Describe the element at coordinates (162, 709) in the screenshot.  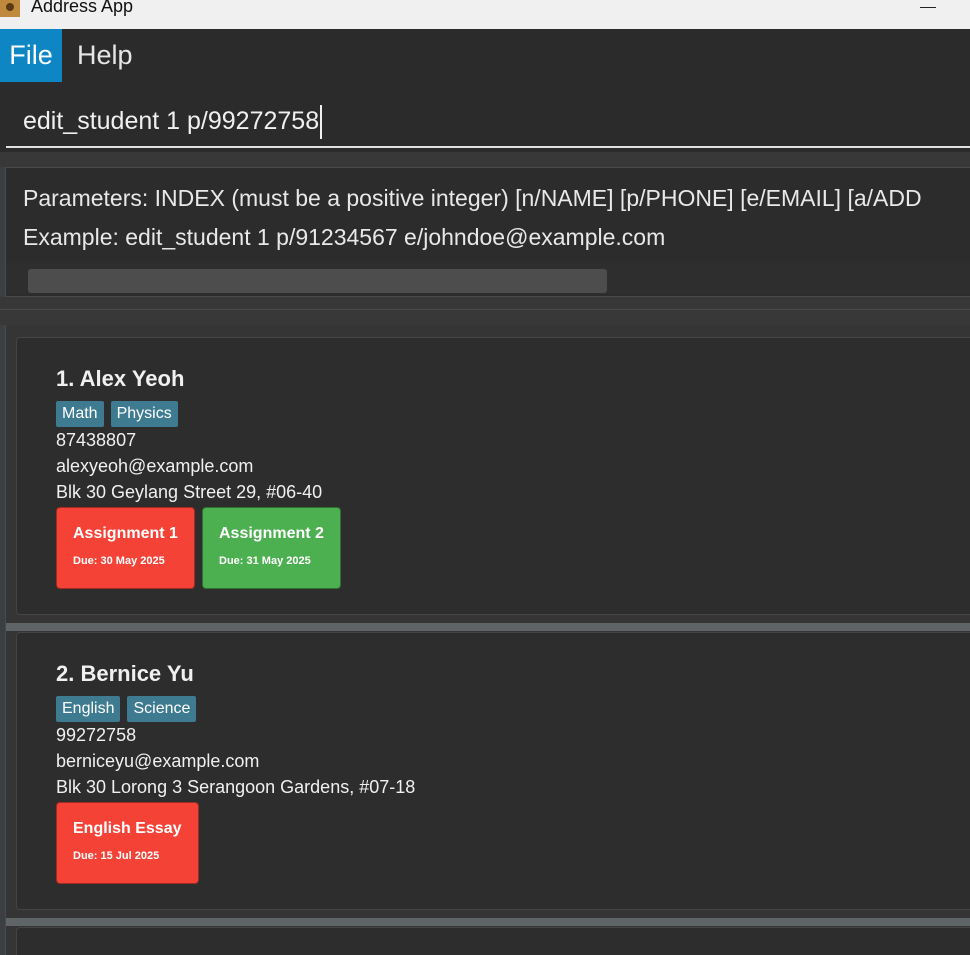
I see `tag: Science` at that location.